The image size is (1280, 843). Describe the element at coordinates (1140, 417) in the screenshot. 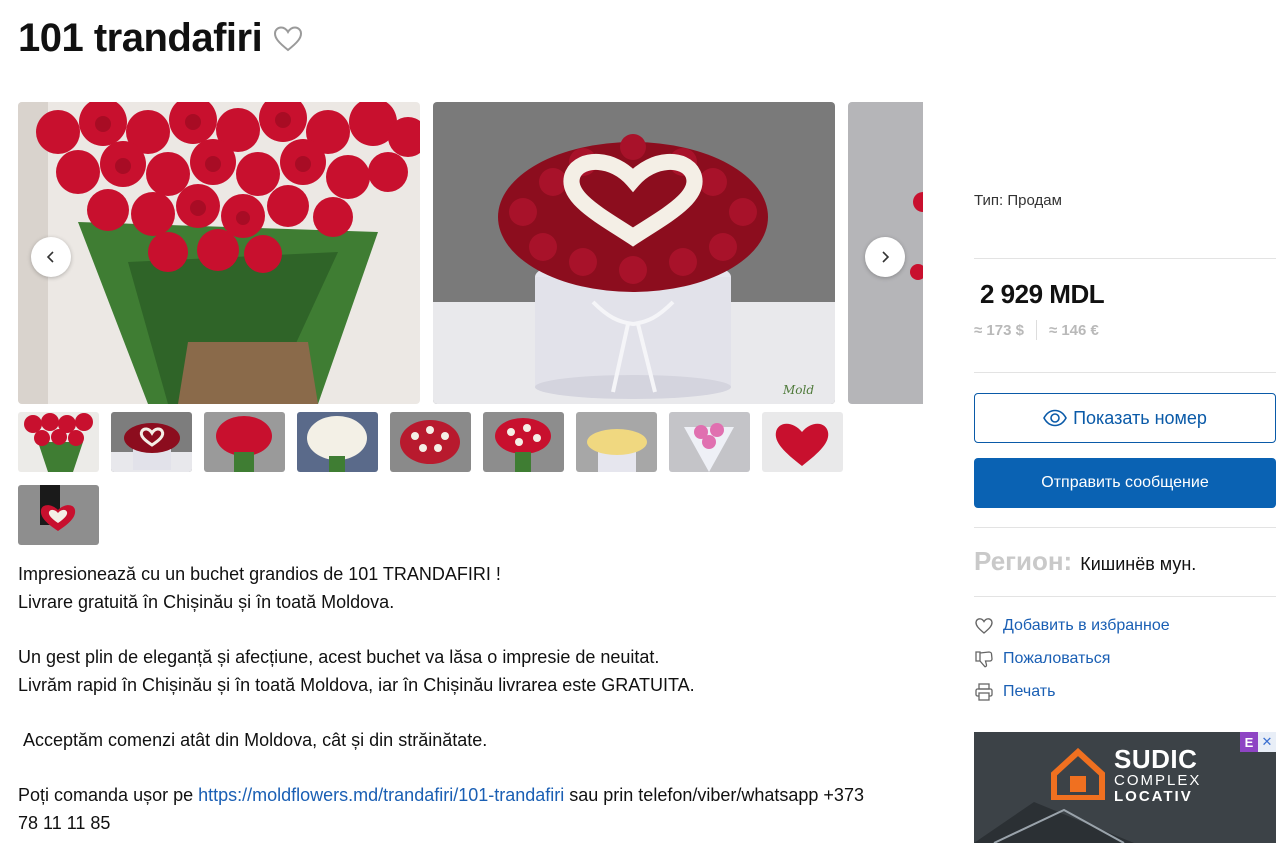

I see `show-phone-label: Показать номер` at that location.